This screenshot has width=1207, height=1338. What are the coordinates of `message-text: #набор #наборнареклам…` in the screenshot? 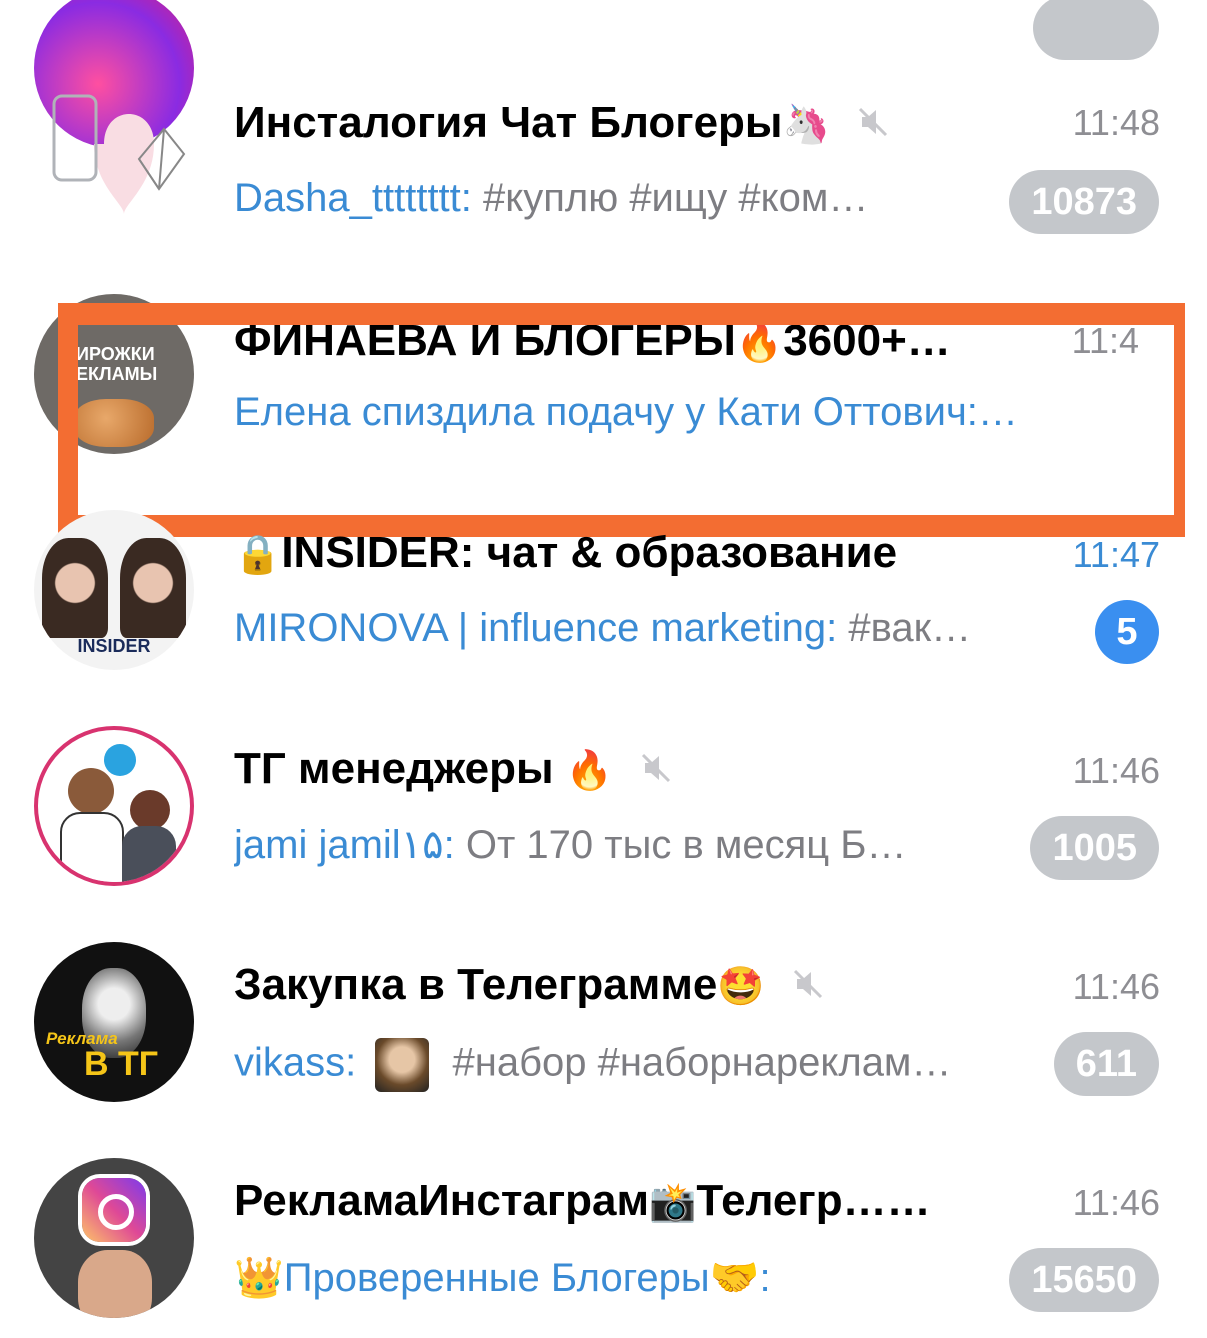 It's located at (696, 1062).